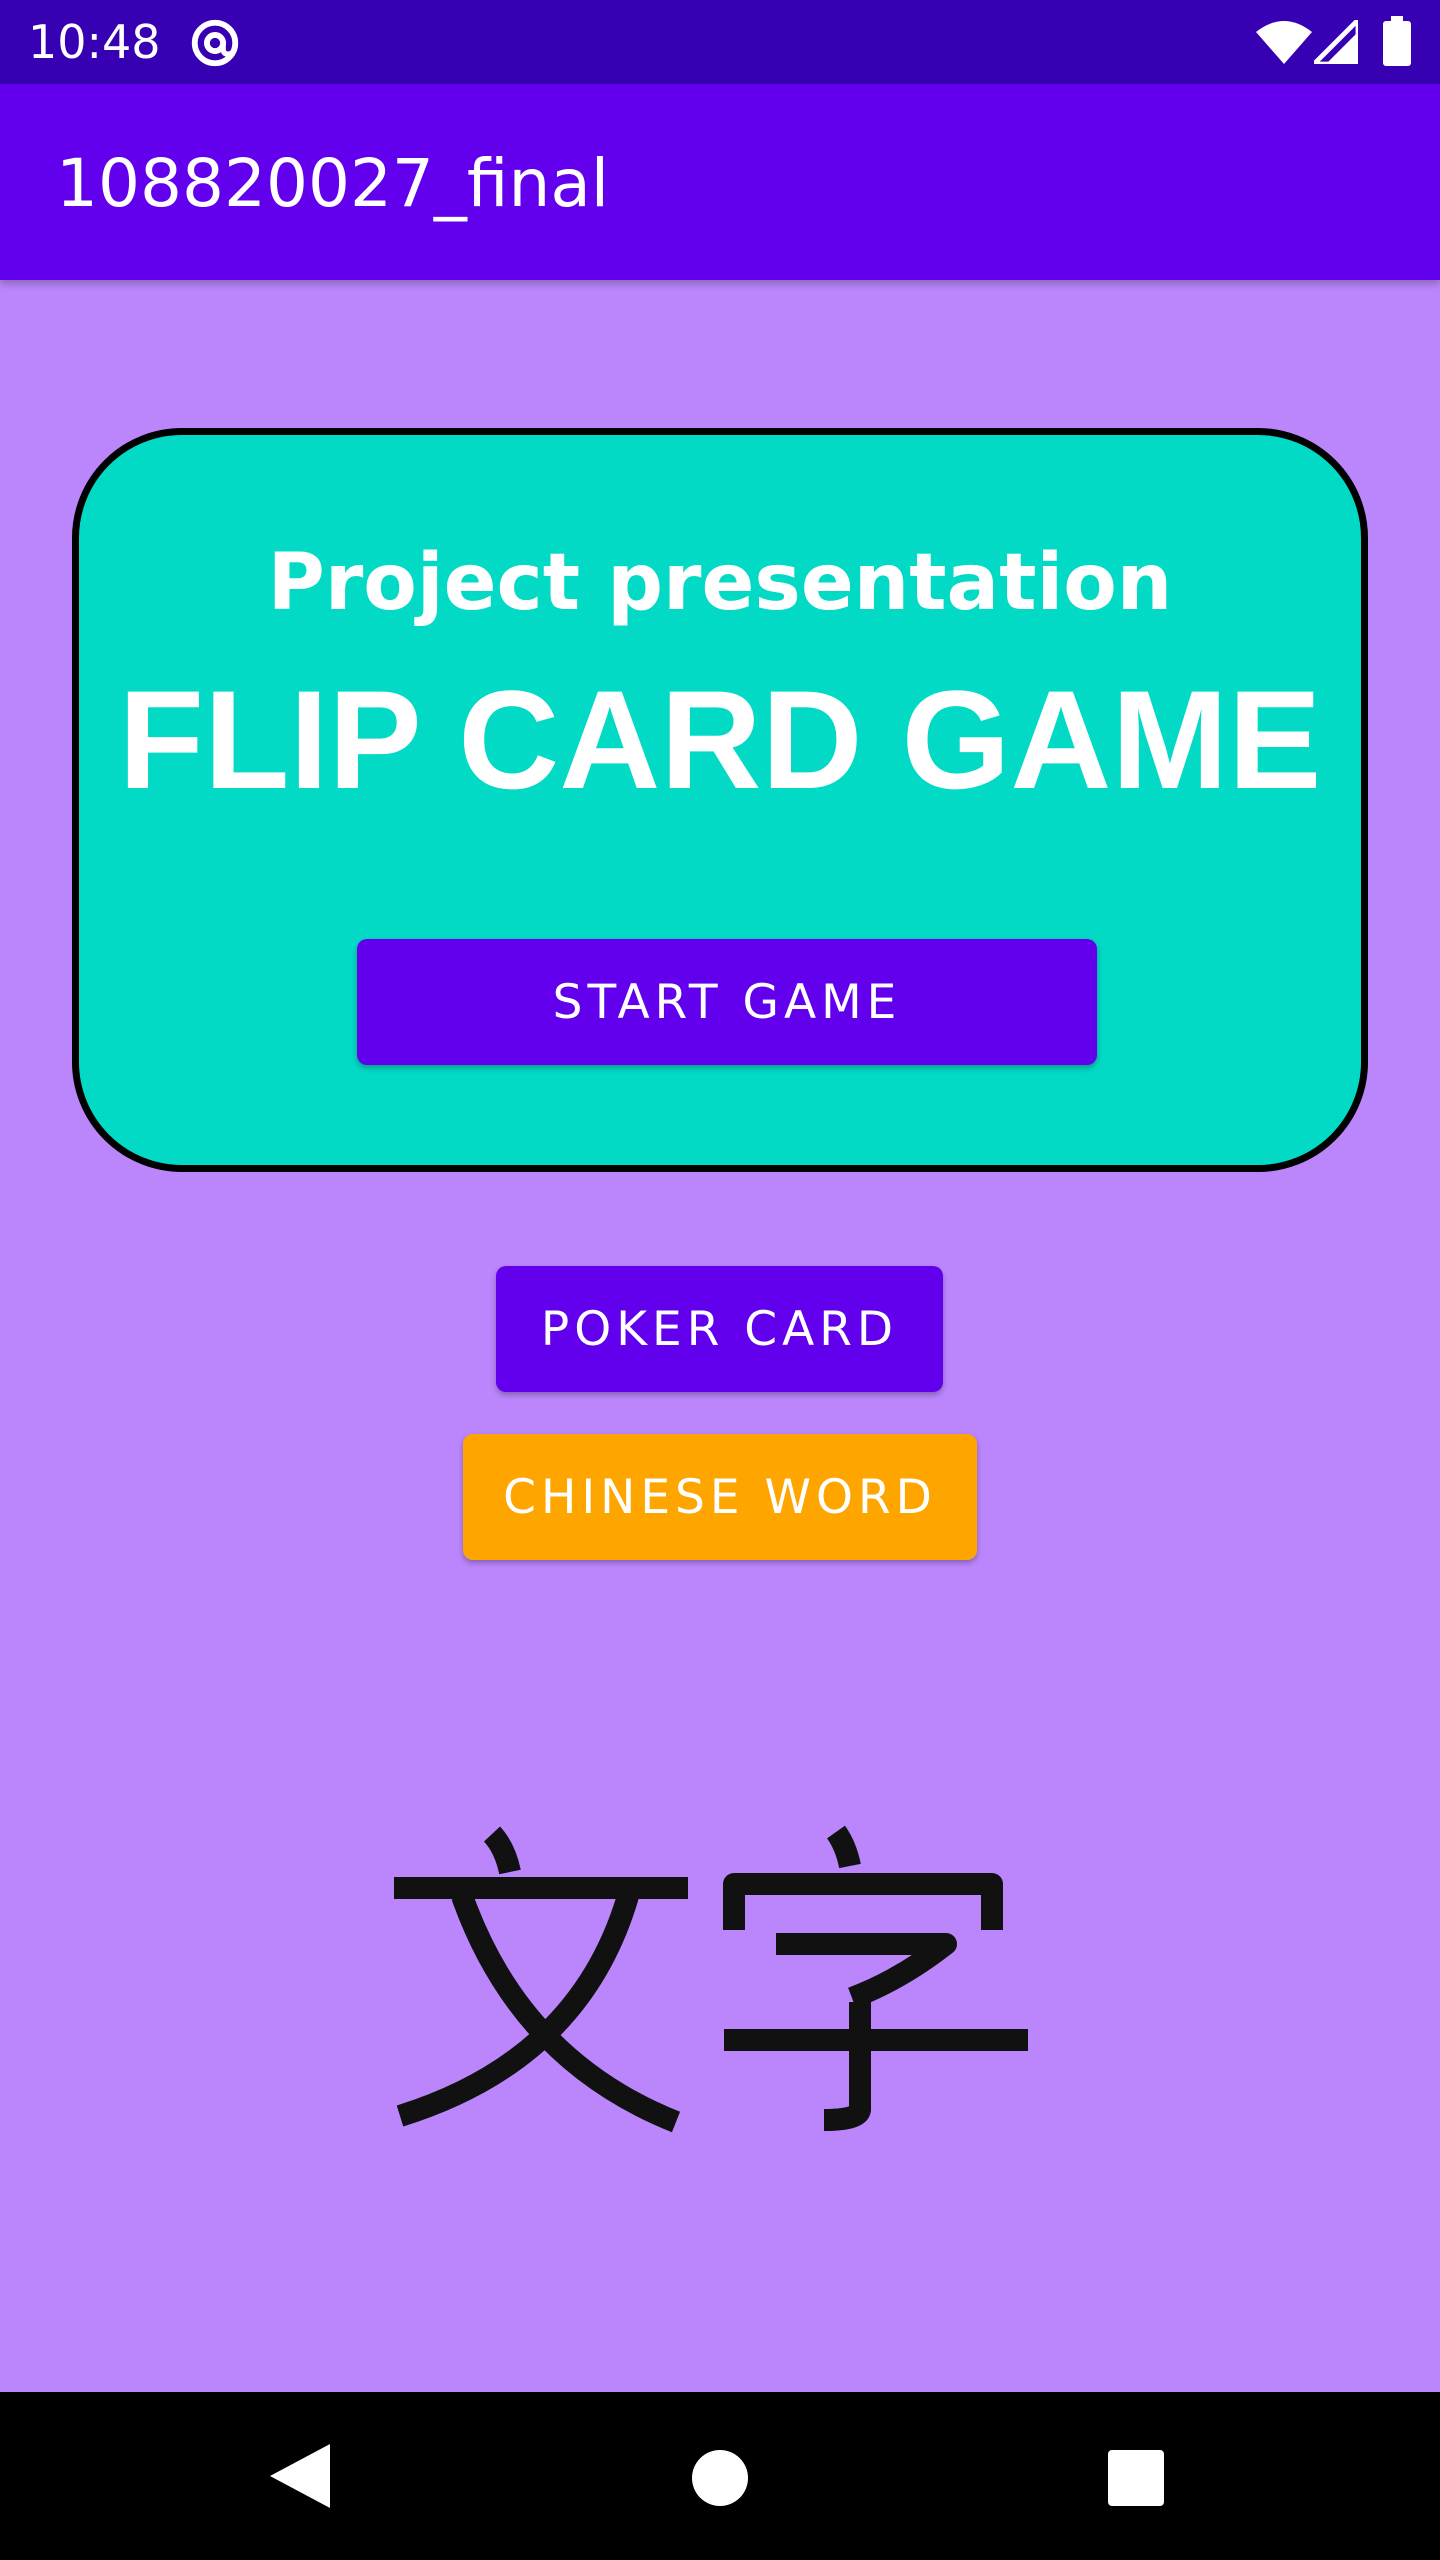 The height and width of the screenshot is (2560, 1440). What do you see at coordinates (720, 42) in the screenshot?
I see `status-bar: 10:48` at bounding box center [720, 42].